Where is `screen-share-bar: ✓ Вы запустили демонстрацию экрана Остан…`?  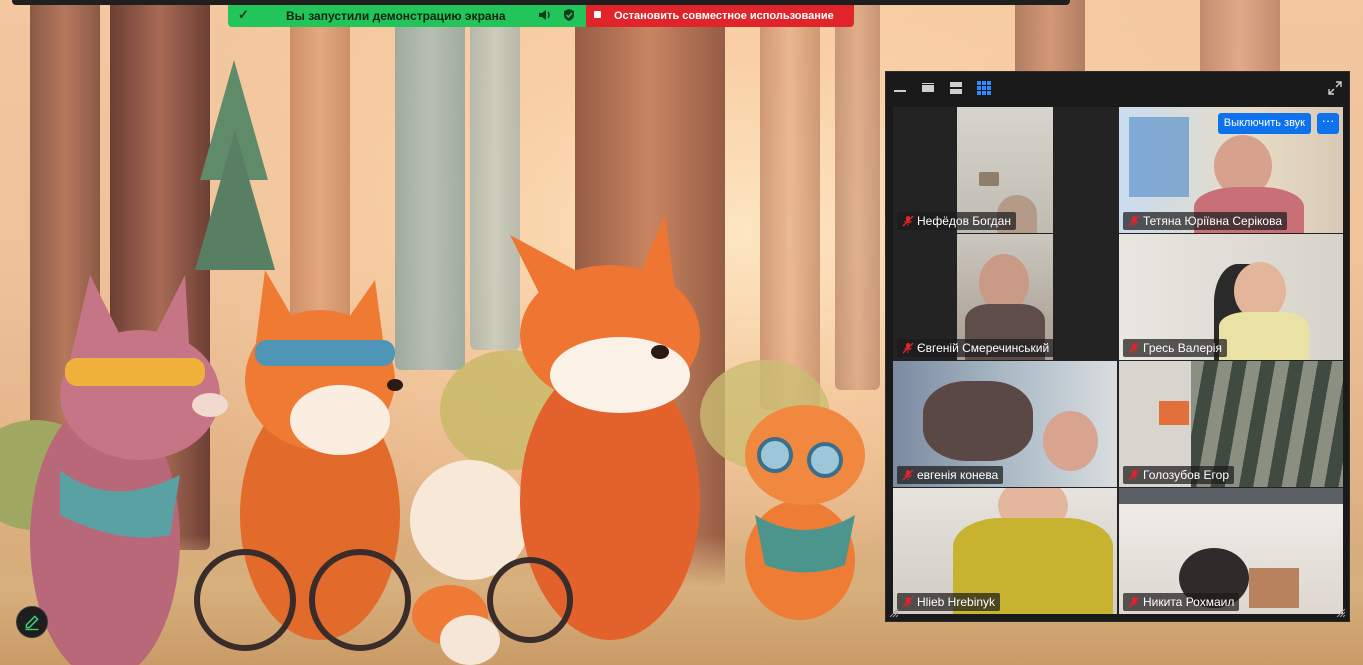 screen-share-bar: ✓ Вы запустили демонстрацию экрана Остан… is located at coordinates (541, 16).